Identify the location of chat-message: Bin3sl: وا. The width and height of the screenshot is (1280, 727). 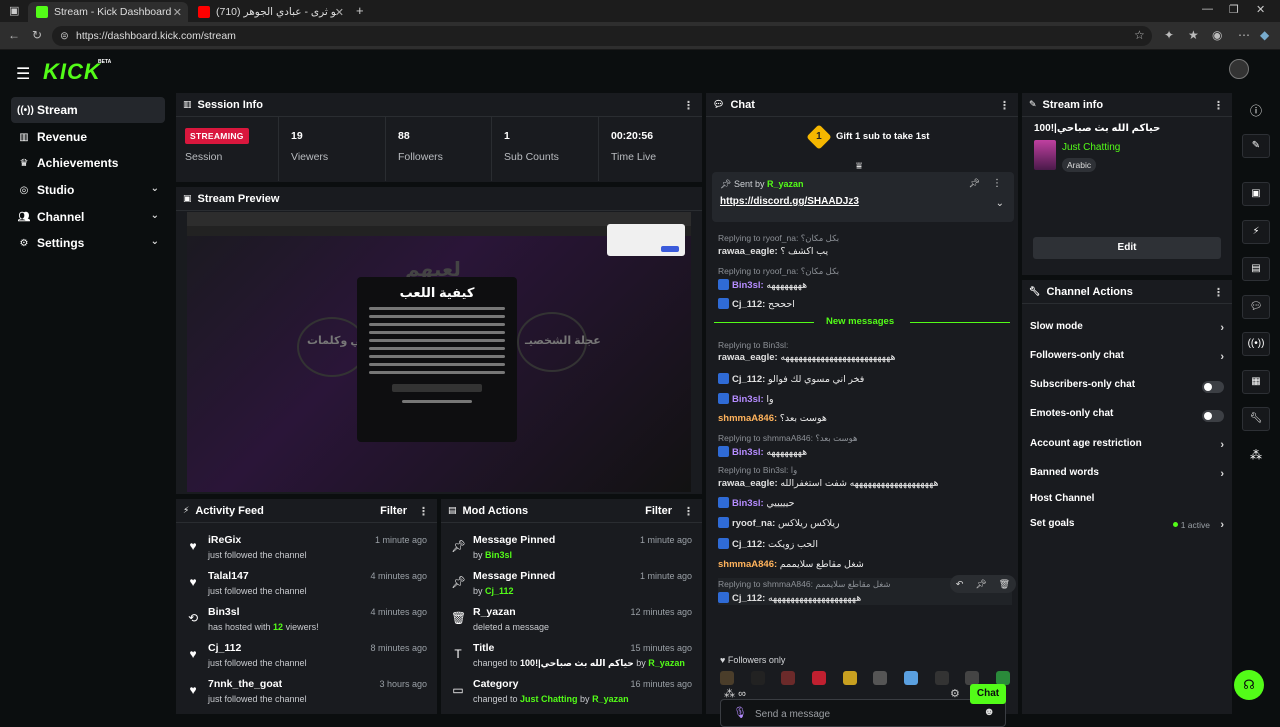
(865, 399).